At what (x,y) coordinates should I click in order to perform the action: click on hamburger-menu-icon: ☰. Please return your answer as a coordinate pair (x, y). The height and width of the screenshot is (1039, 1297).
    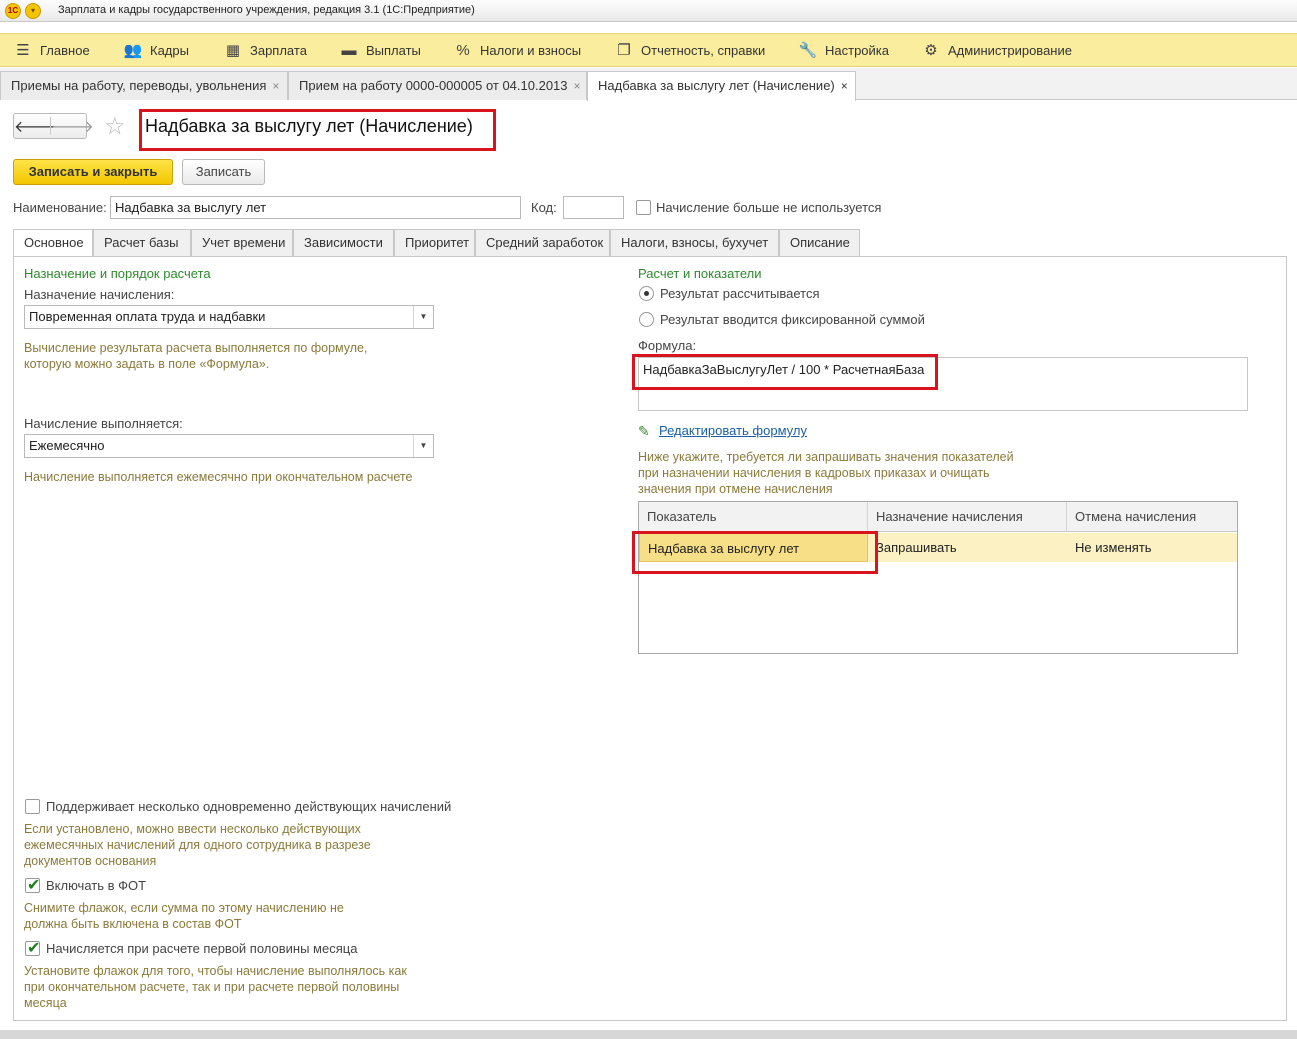
    Looking at the image, I should click on (23, 50).